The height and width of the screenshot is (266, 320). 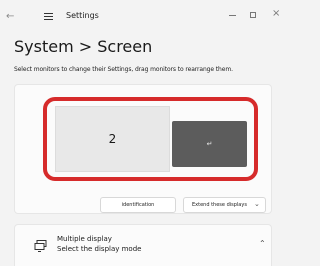 I want to click on app-title: Settings, so click(x=82, y=15).